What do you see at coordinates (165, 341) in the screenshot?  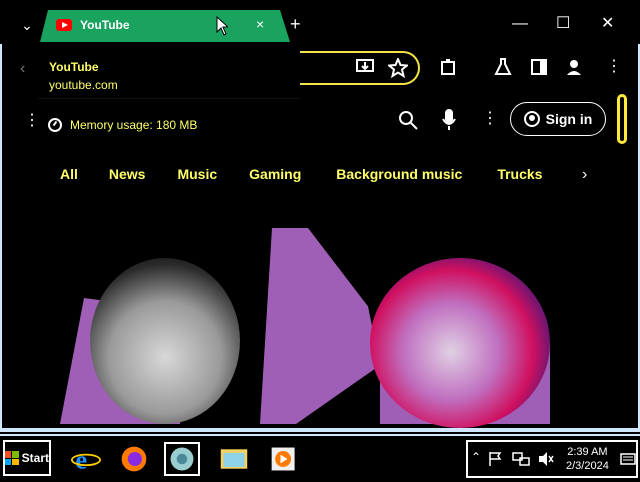 I see `person-left` at bounding box center [165, 341].